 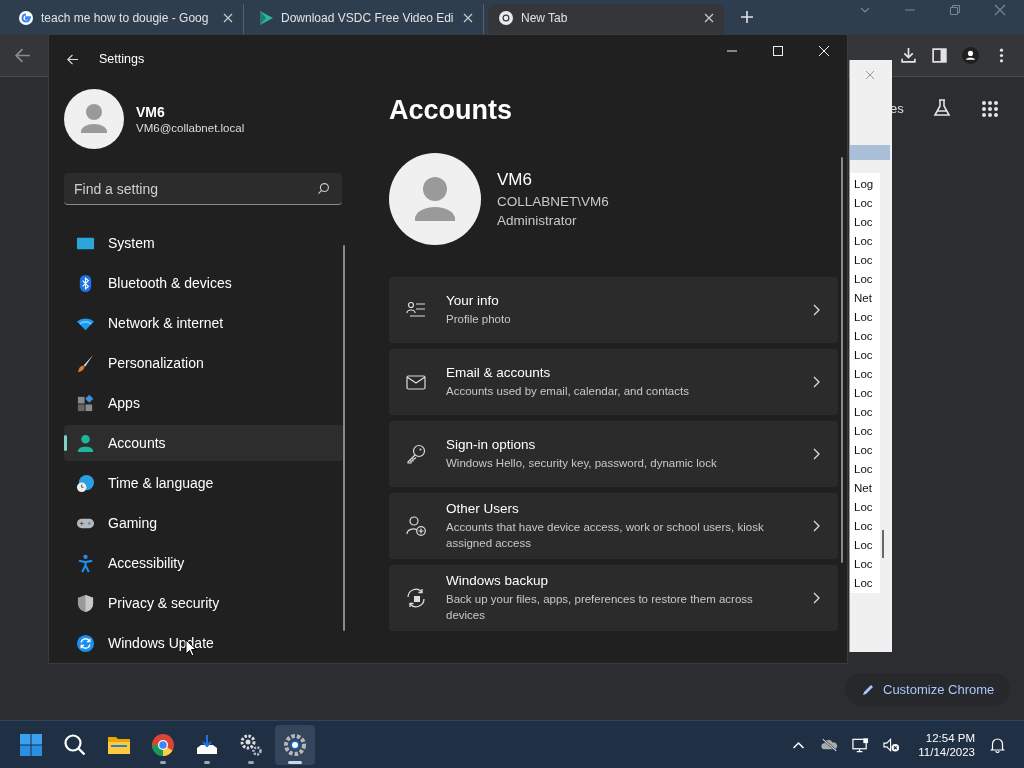 I want to click on apps-grid-icon, so click(x=990, y=109).